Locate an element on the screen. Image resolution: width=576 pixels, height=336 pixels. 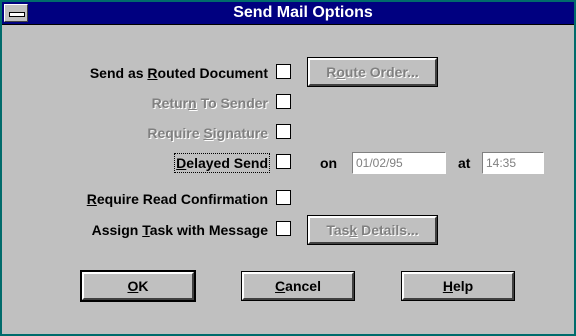
title-bar: Send Mail Options is located at coordinates (288, 13).